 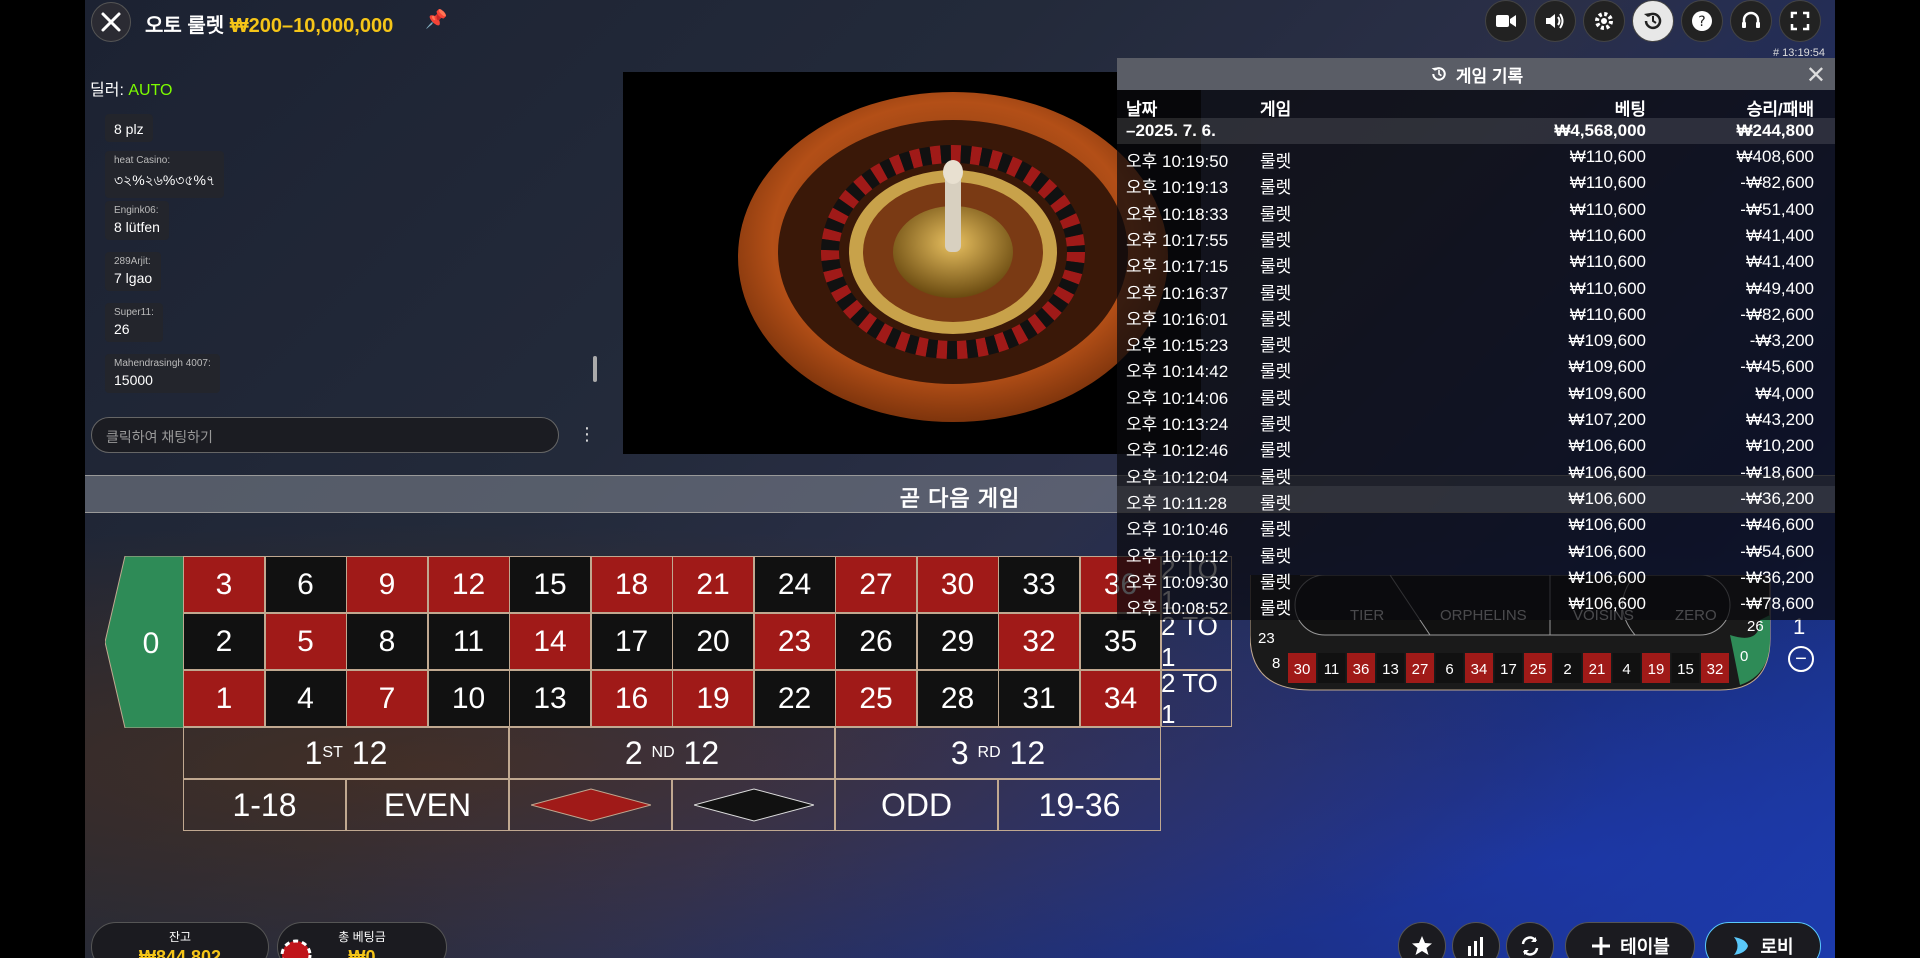 I want to click on statistics-button, so click(x=1476, y=940).